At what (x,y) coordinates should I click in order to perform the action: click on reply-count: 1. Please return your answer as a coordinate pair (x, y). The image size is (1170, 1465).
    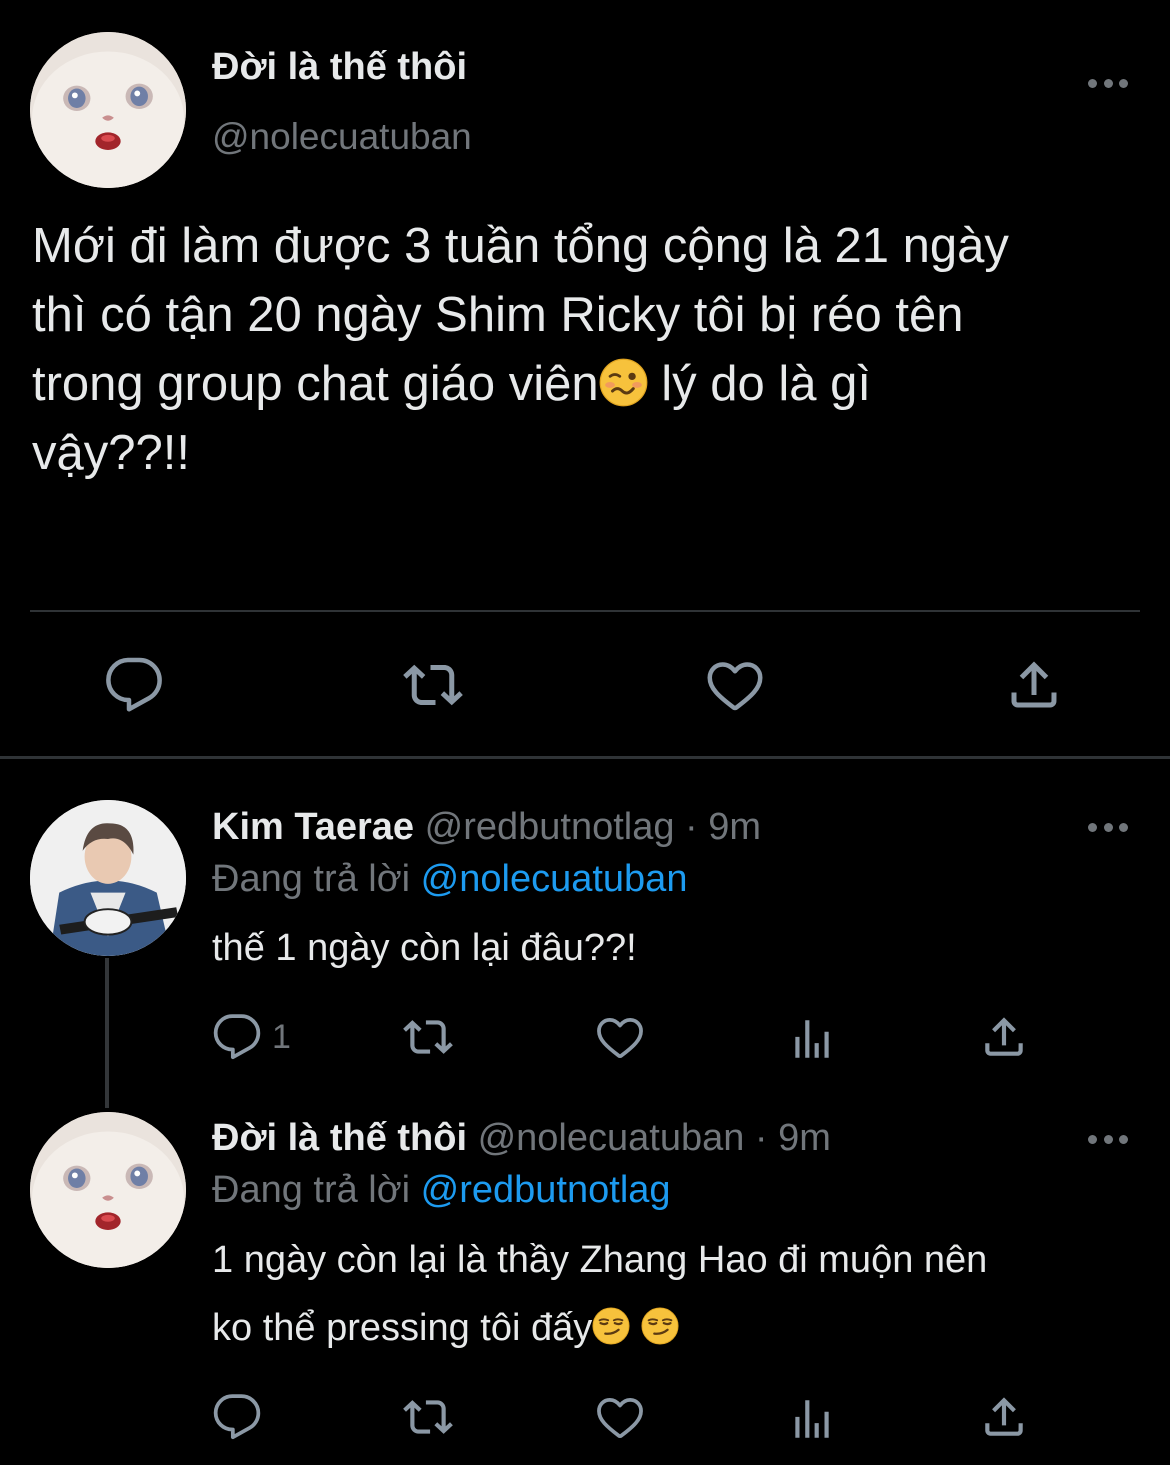
    Looking at the image, I should click on (281, 1036).